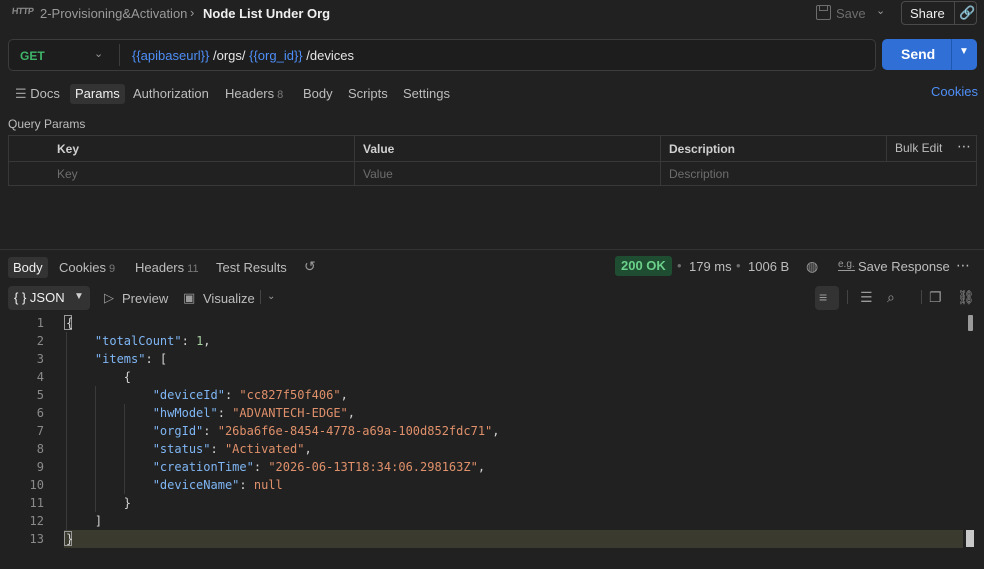 The image size is (984, 569). What do you see at coordinates (935, 297) in the screenshot?
I see `copy-icon: ❐` at bounding box center [935, 297].